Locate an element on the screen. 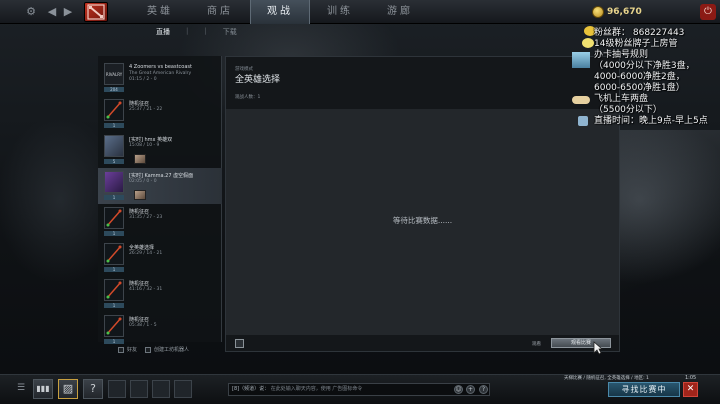 This screenshot has height=404, width=720. game-subtitle: 15:08 / 10 - 9 is located at coordinates (144, 145).